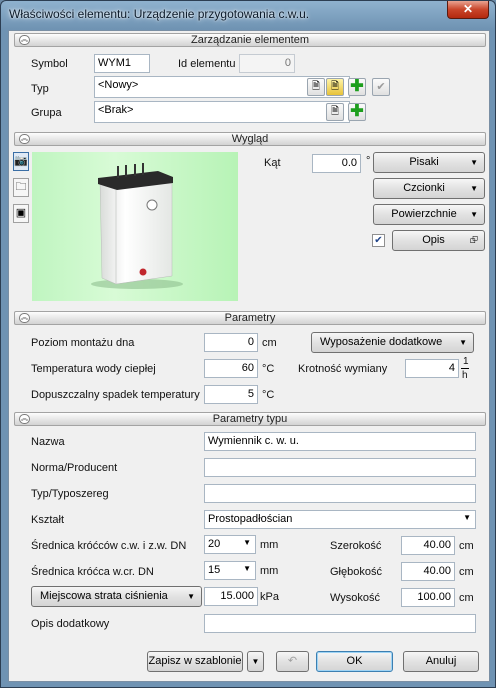 The height and width of the screenshot is (688, 496). What do you see at coordinates (222, 112) in the screenshot?
I see `group-field: <Brak>` at bounding box center [222, 112].